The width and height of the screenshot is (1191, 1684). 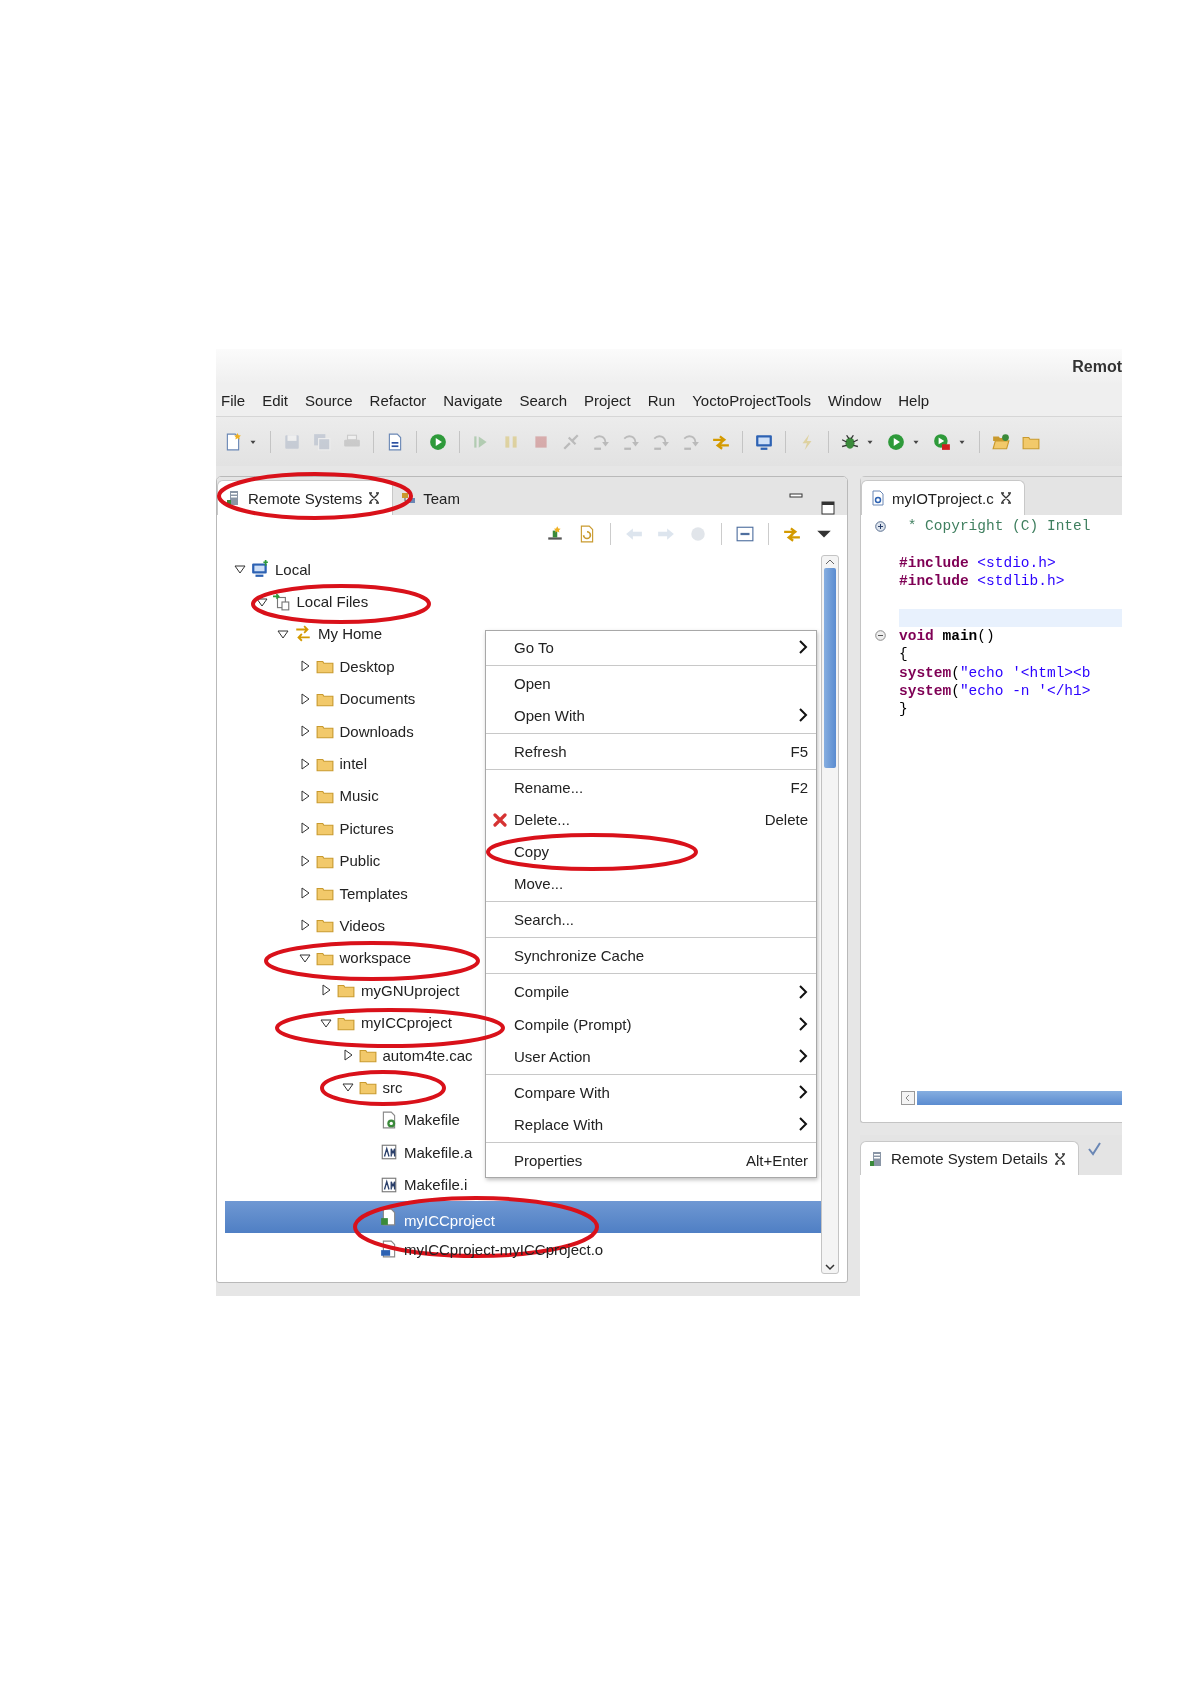 I want to click on tree-item-label: intel, so click(x=353, y=764).